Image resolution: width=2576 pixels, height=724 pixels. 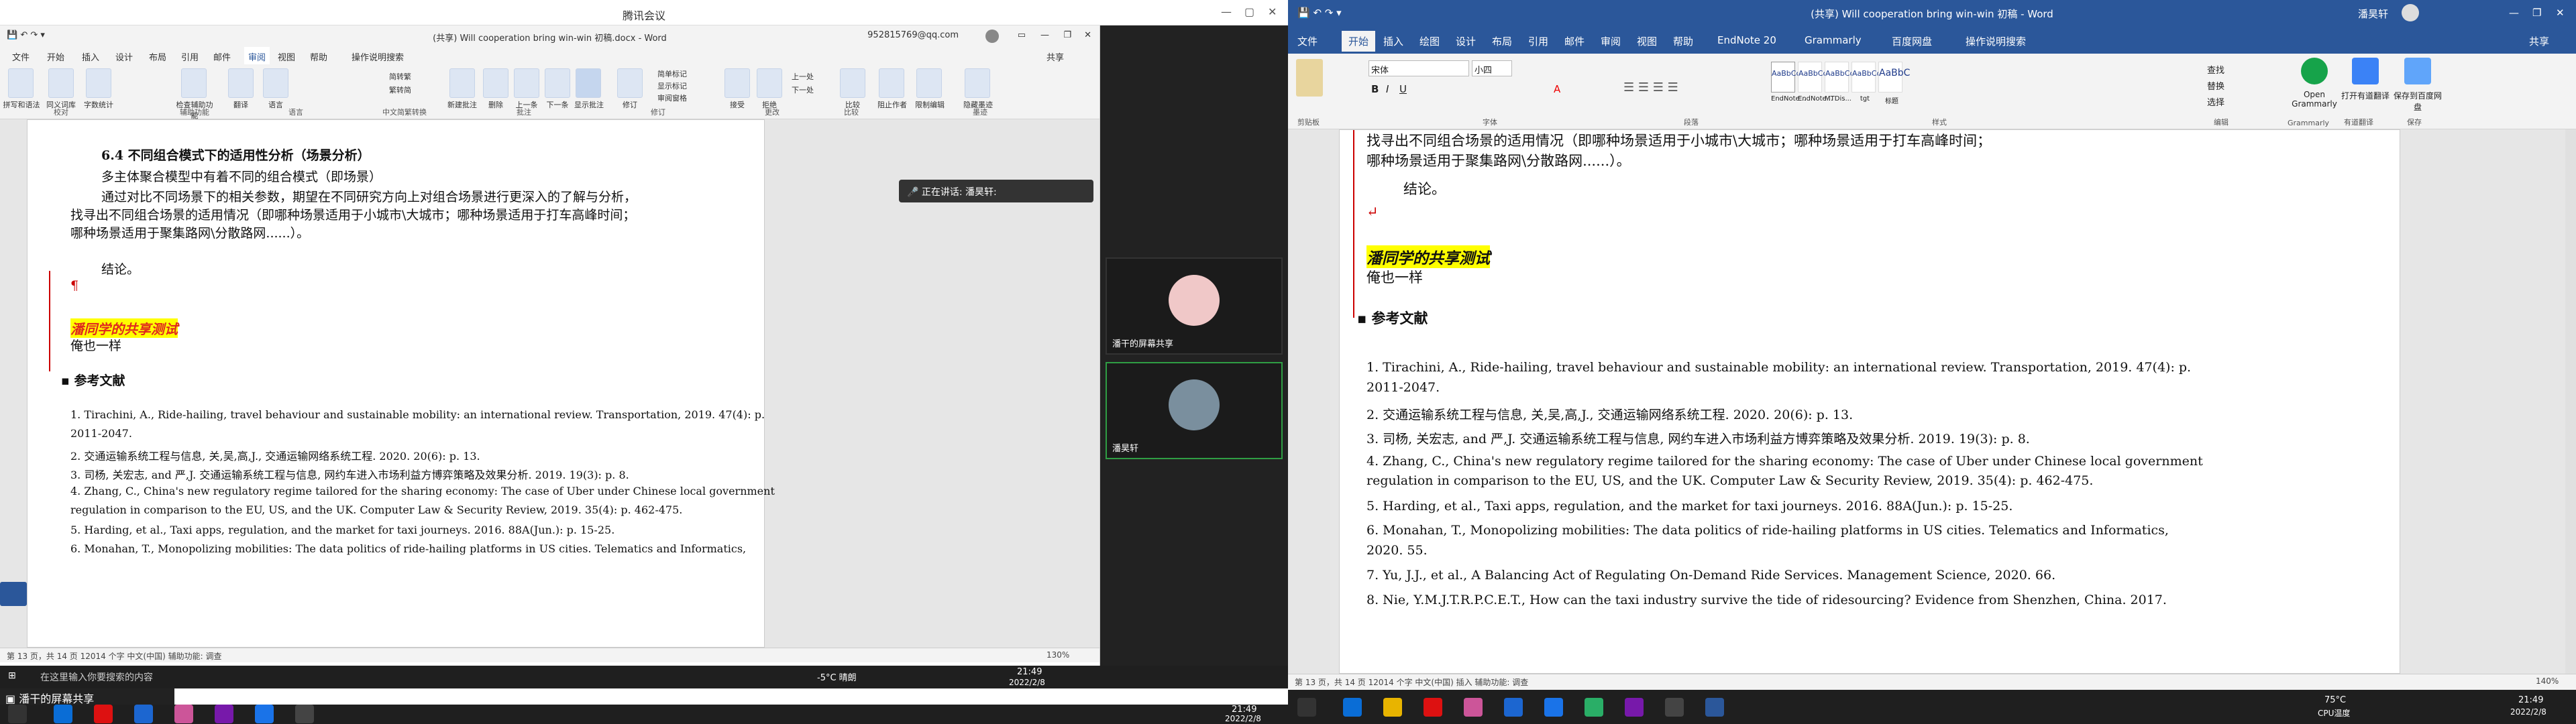 What do you see at coordinates (929, 83) in the screenshot?
I see `restrict-editing-button` at bounding box center [929, 83].